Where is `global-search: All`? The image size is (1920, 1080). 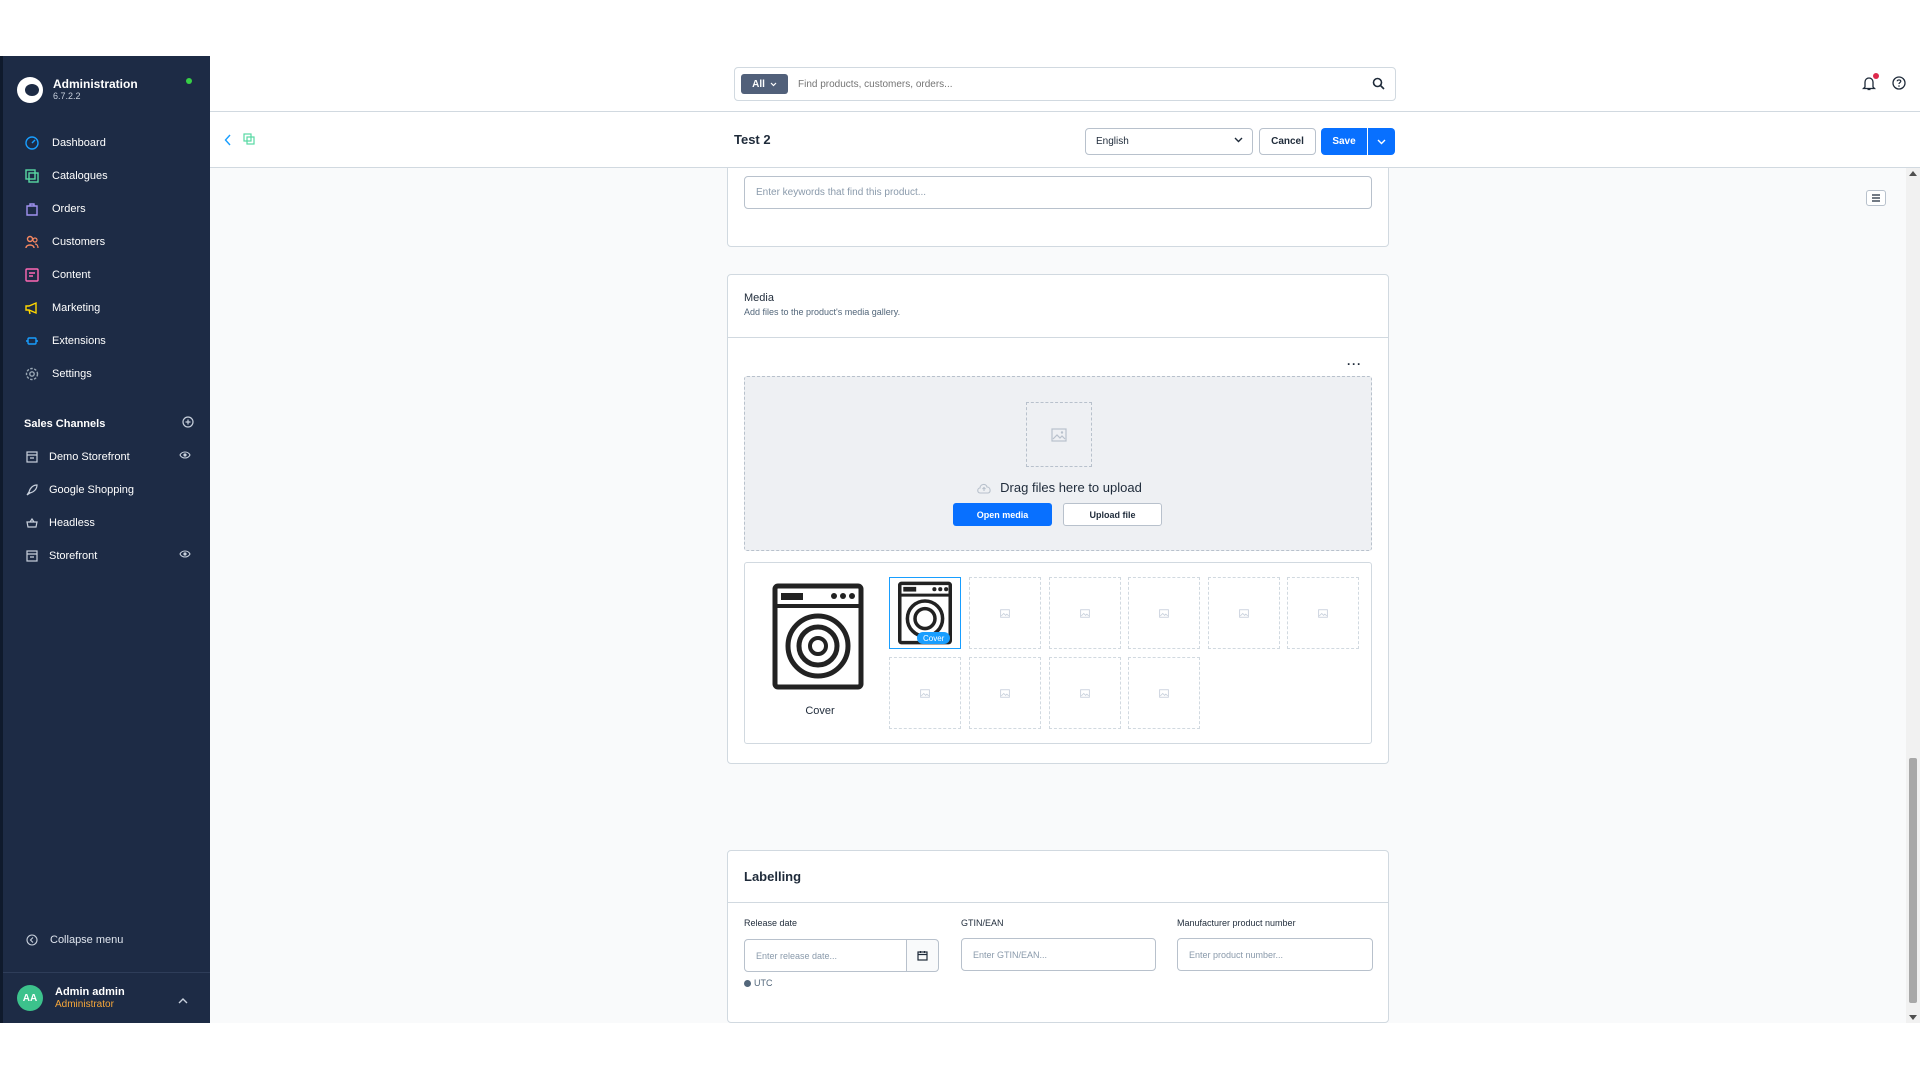
global-search: All is located at coordinates (1065, 84).